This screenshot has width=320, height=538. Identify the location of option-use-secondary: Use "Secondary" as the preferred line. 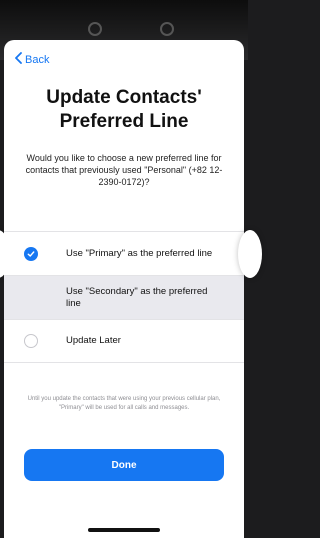
(124, 297).